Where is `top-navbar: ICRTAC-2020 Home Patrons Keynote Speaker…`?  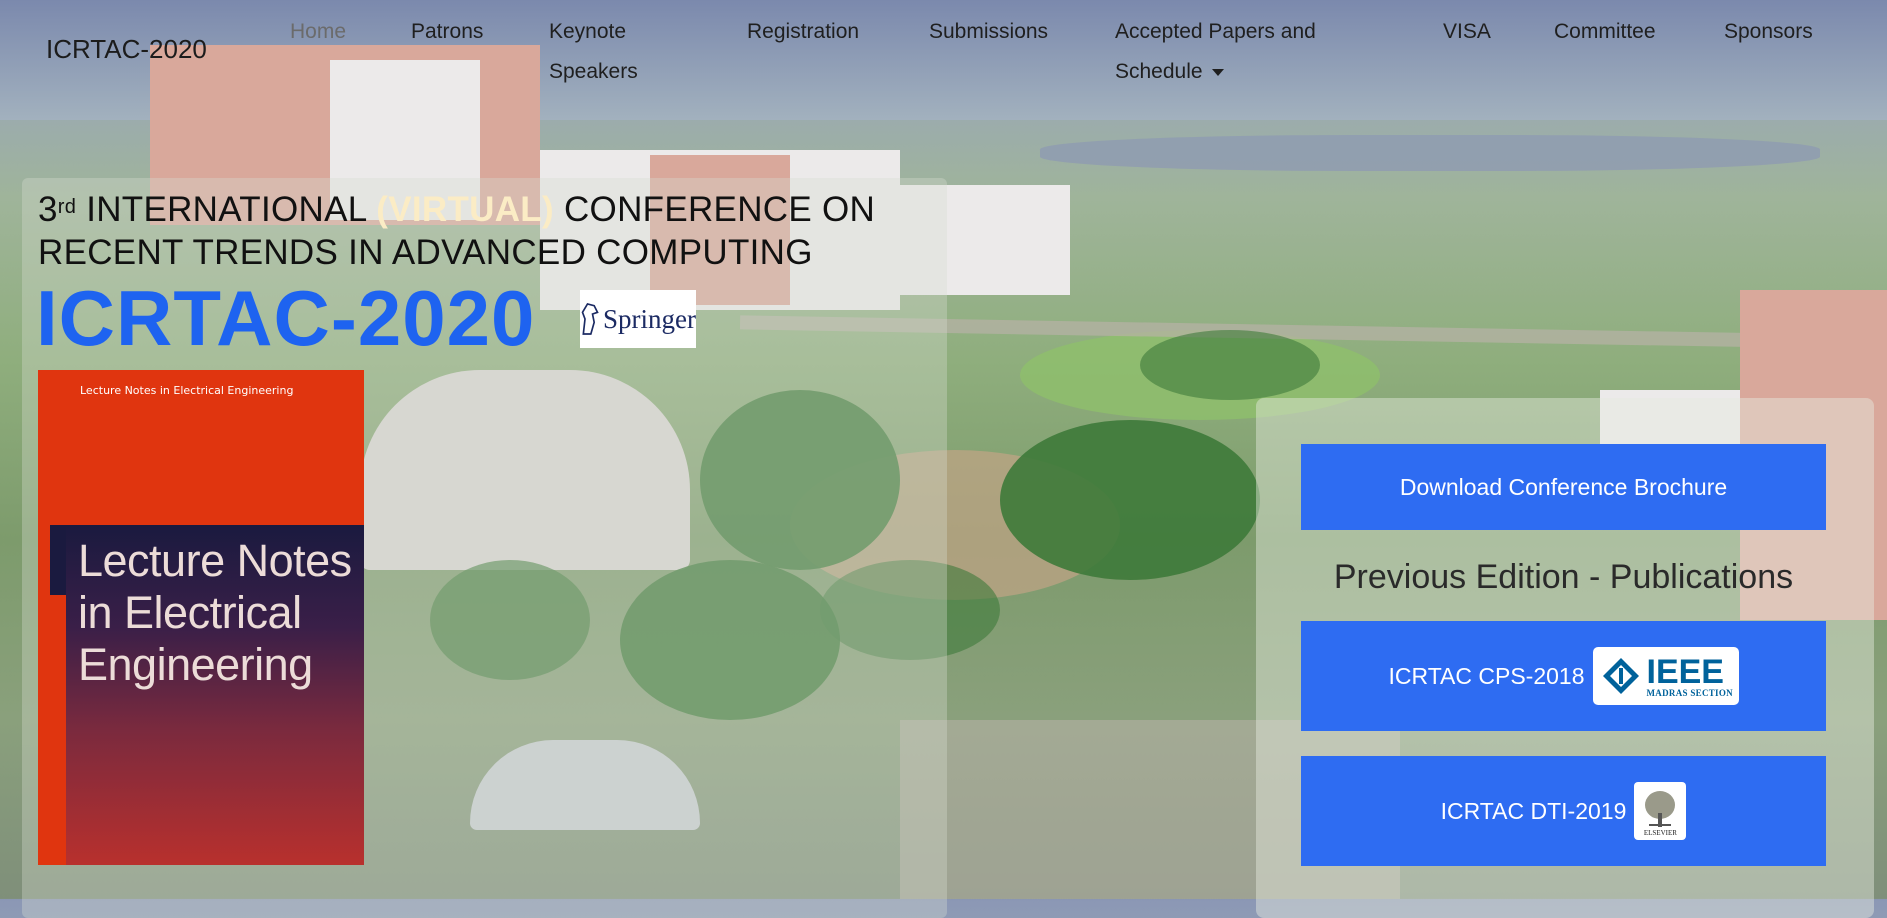
top-navbar: ICRTAC-2020 Home Patrons Keynote Speaker… is located at coordinates (943, 45).